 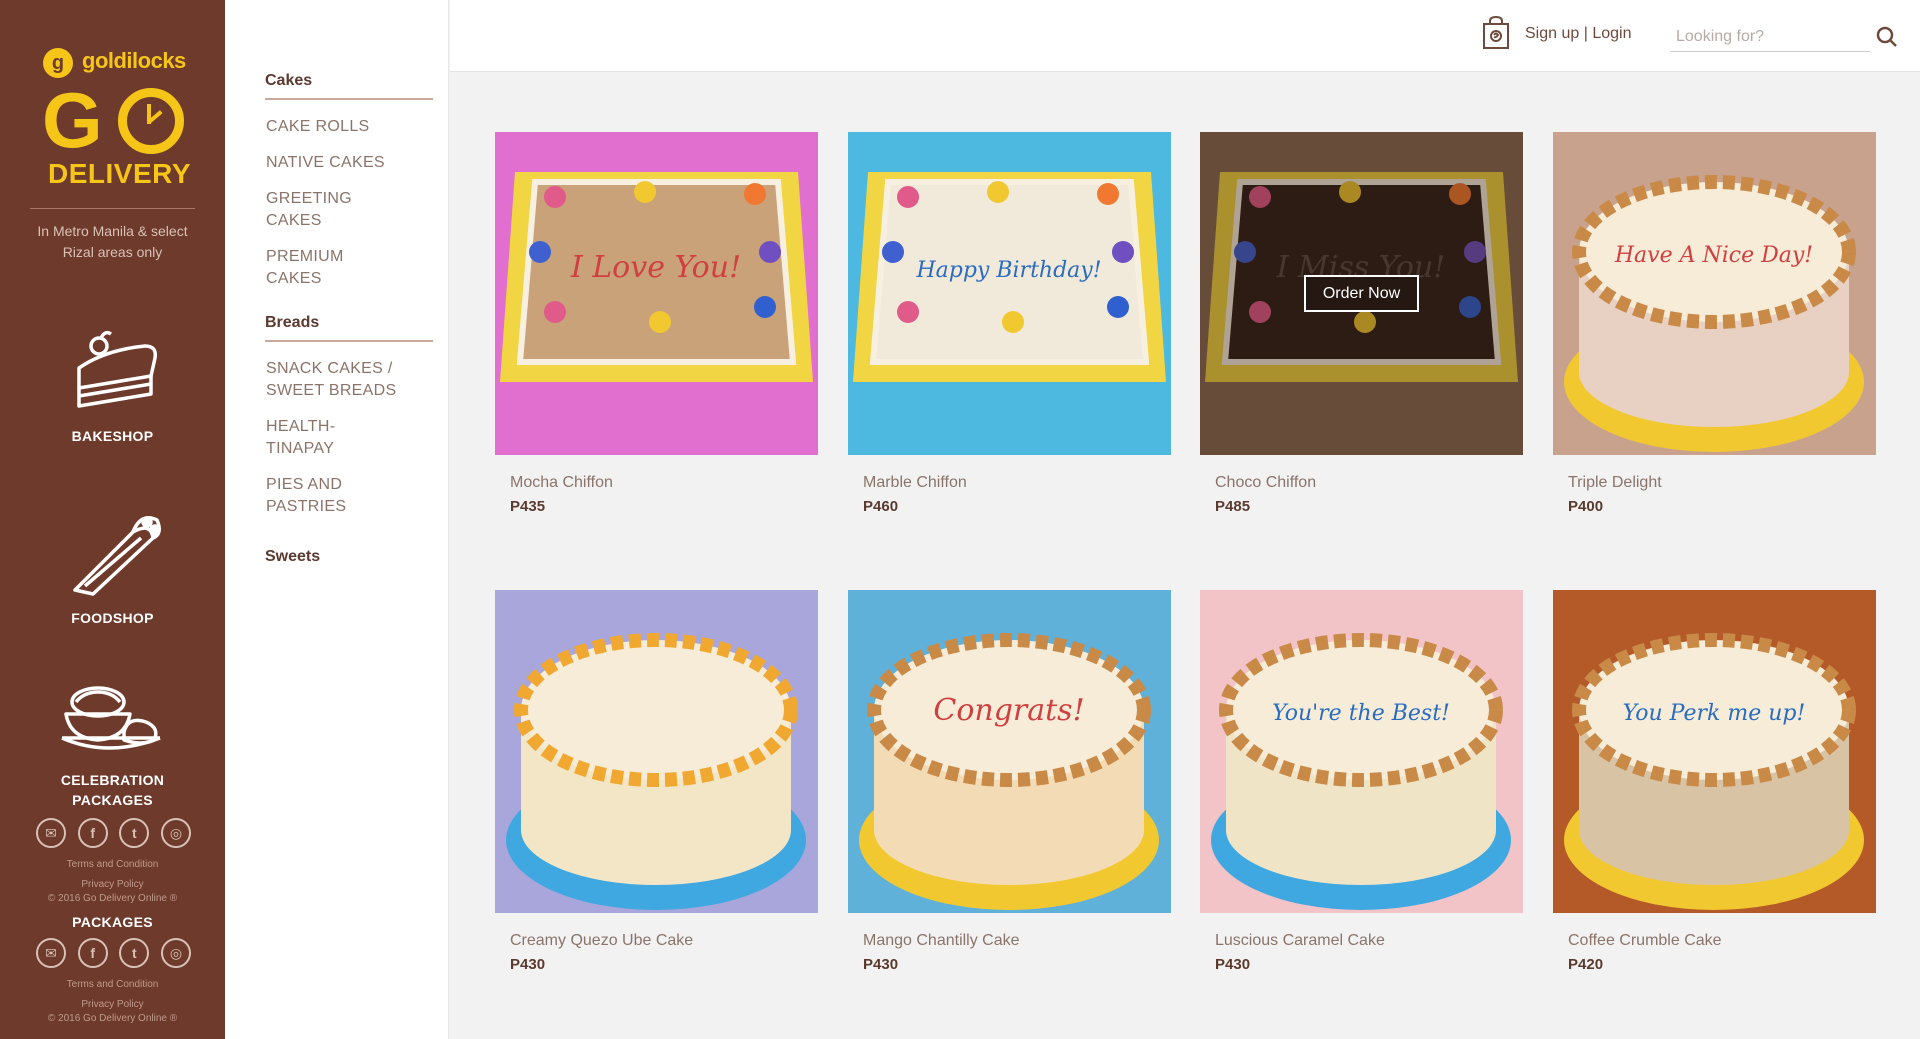 I want to click on social-links: ✉ f t ◎, so click(x=113, y=833).